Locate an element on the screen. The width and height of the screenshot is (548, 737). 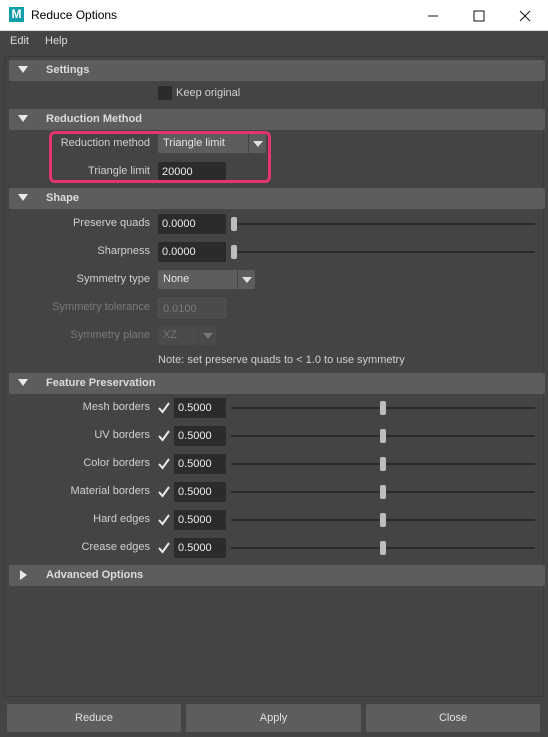
symmetry-tolerance-field: 0.0100 is located at coordinates (192, 308).